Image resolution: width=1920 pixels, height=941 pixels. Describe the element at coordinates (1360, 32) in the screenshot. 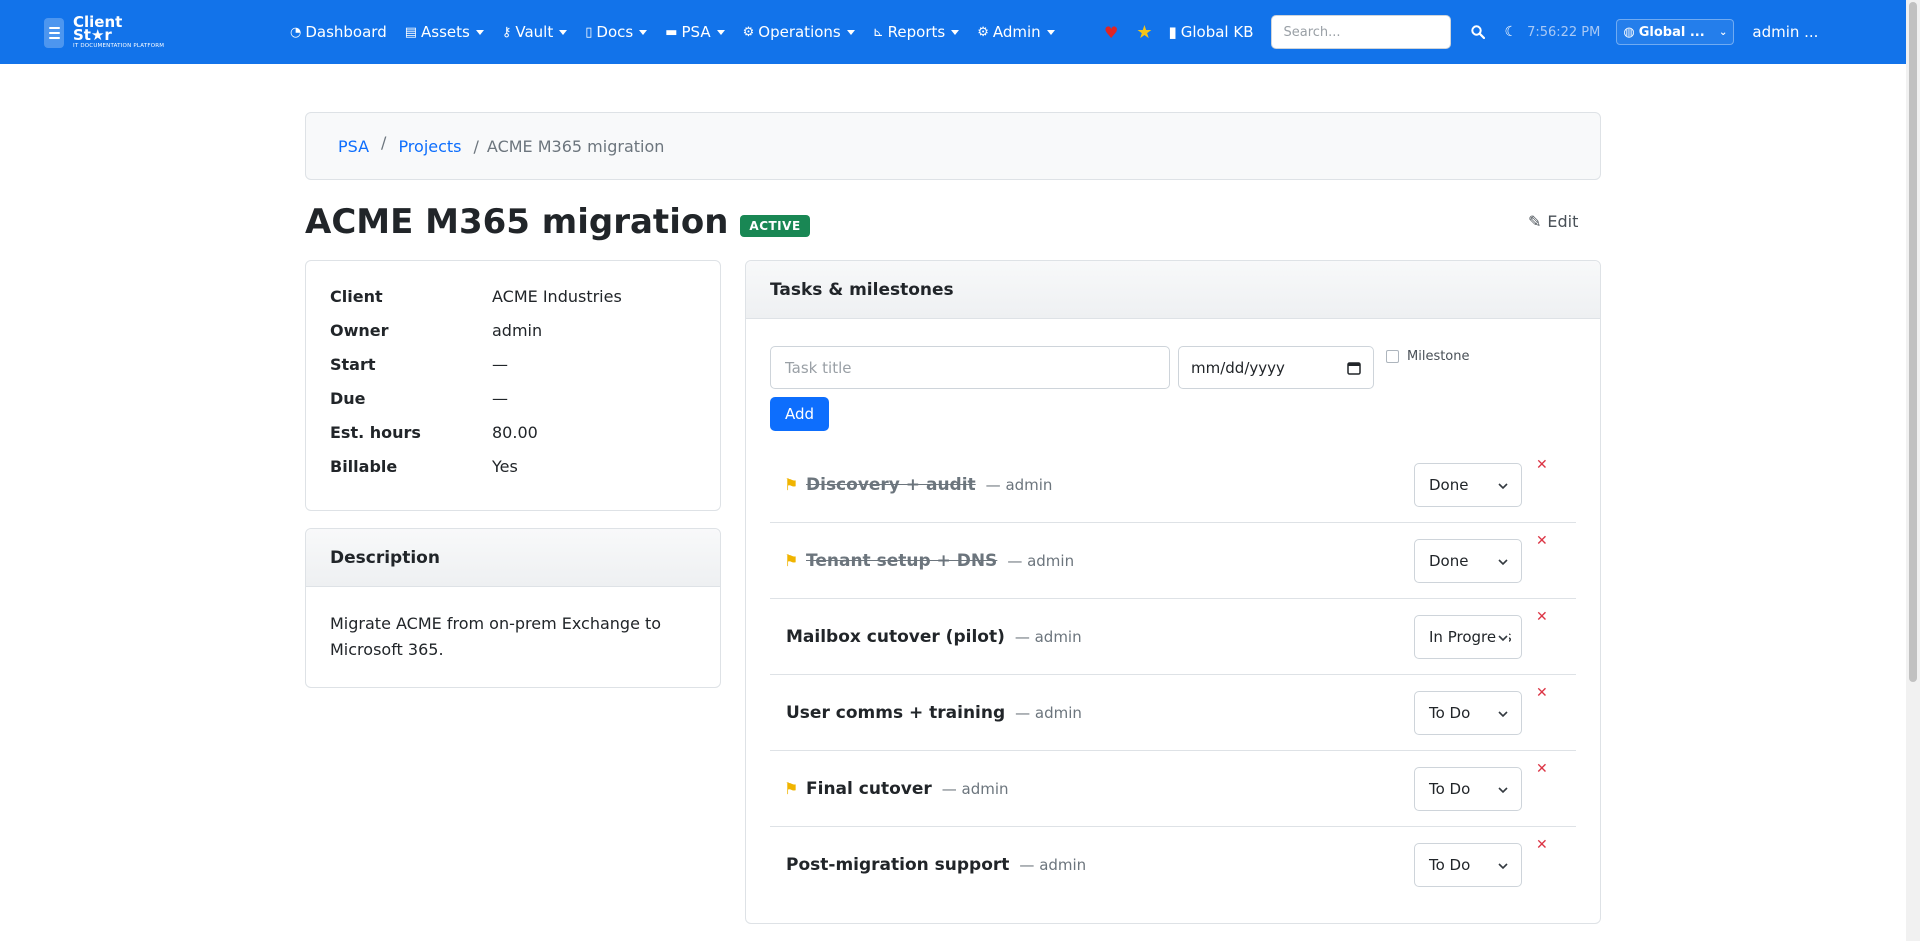

I see `search-input` at that location.